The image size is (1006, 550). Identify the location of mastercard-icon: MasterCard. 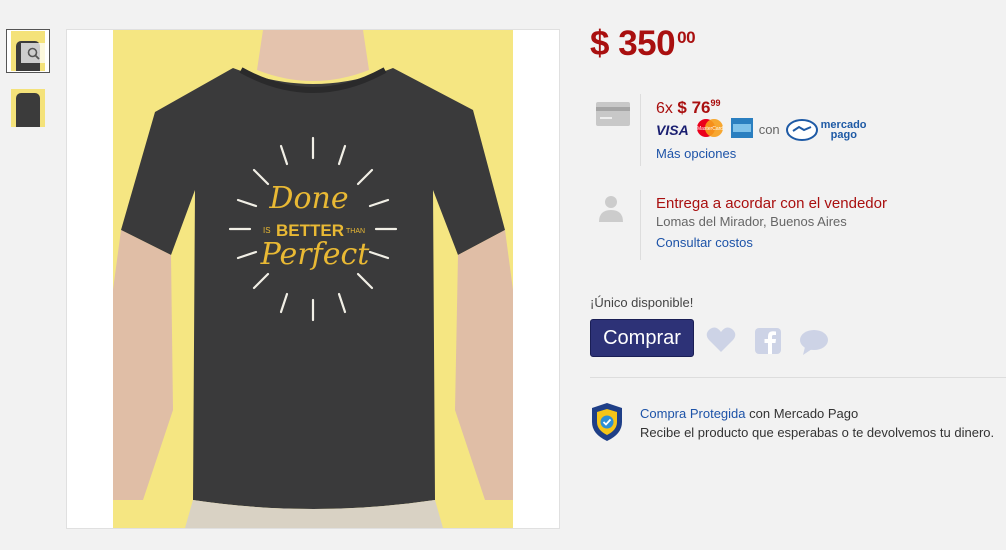
(710, 129).